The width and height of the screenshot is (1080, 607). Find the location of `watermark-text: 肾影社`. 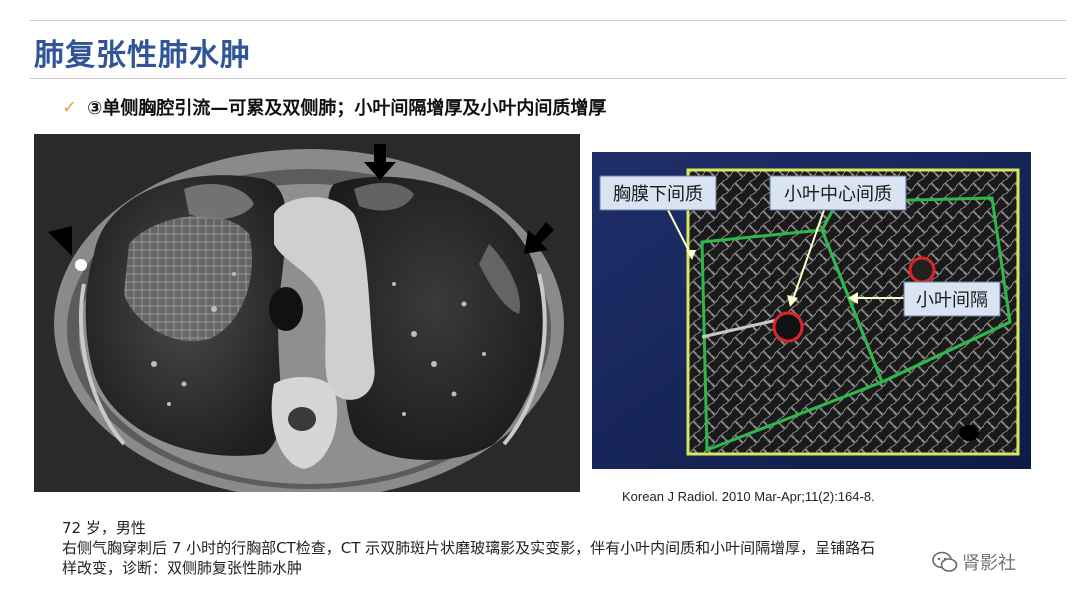

watermark-text: 肾影社 is located at coordinates (989, 563).